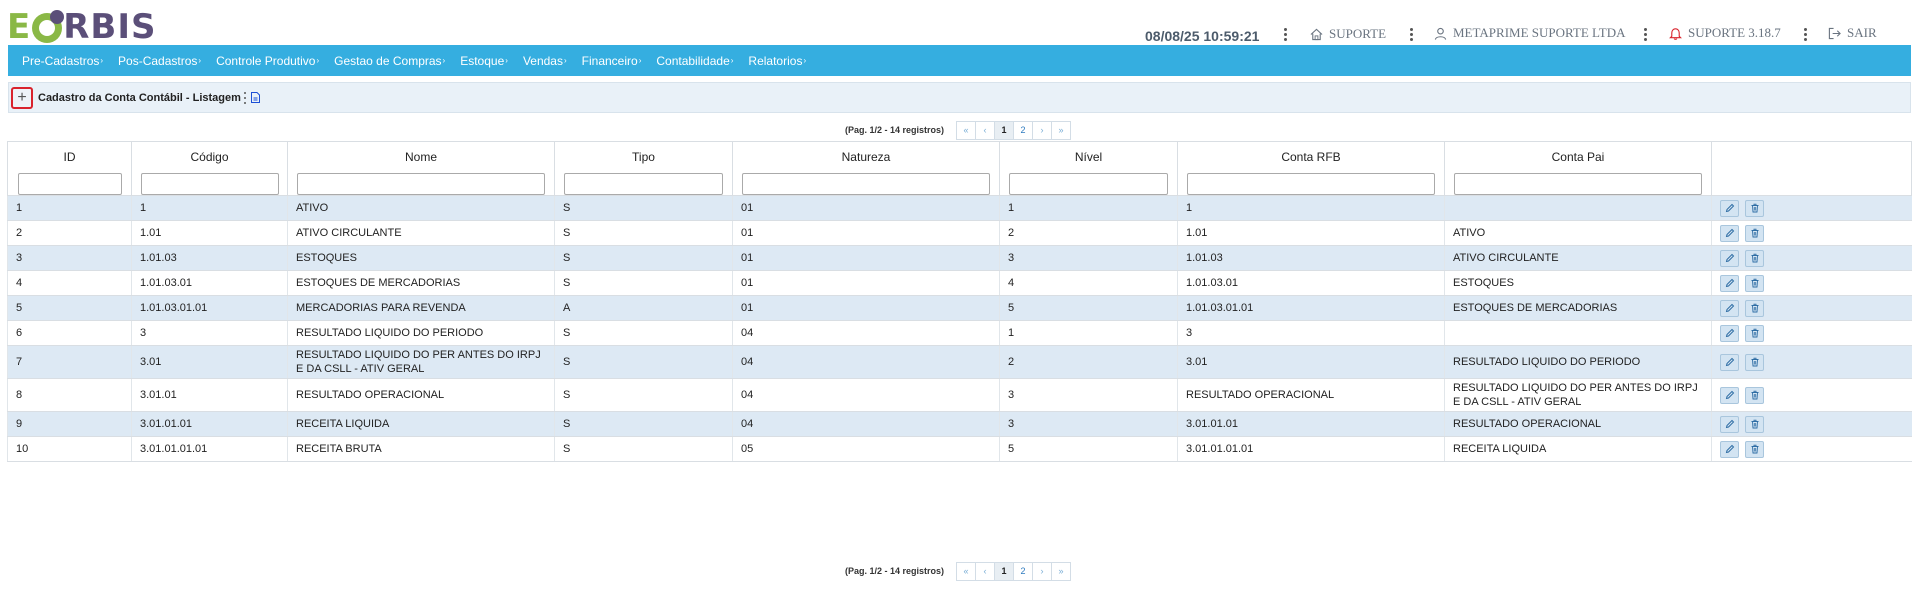 This screenshot has width=1919, height=590. What do you see at coordinates (245, 97) in the screenshot?
I see `page-kebab-icon` at bounding box center [245, 97].